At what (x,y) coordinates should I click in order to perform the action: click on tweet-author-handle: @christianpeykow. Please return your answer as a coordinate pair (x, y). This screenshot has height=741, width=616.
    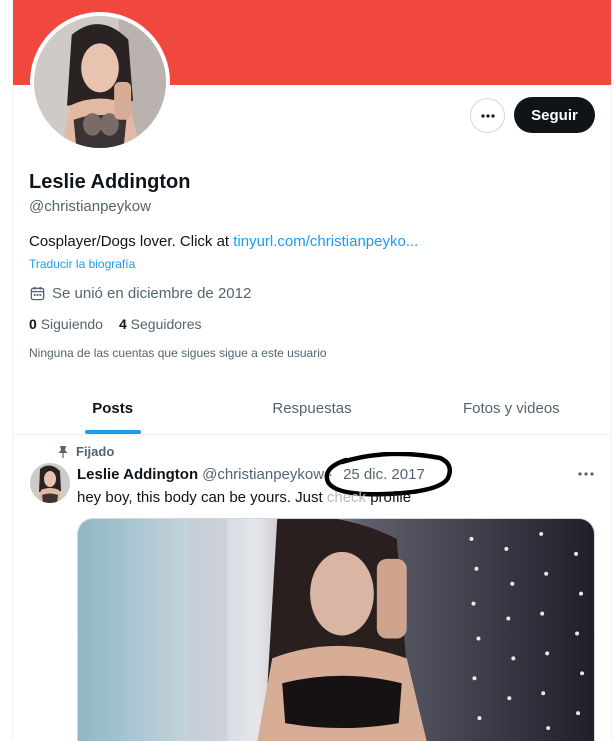
    Looking at the image, I should click on (263, 474).